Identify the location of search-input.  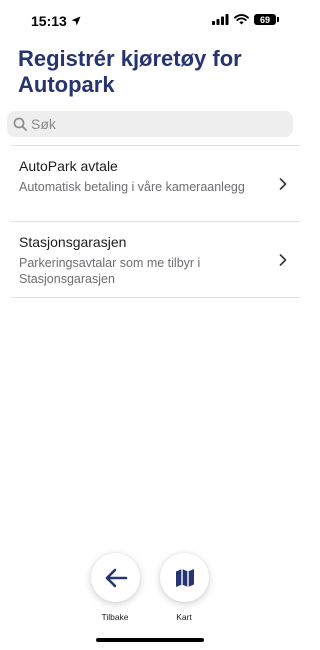
(151, 124).